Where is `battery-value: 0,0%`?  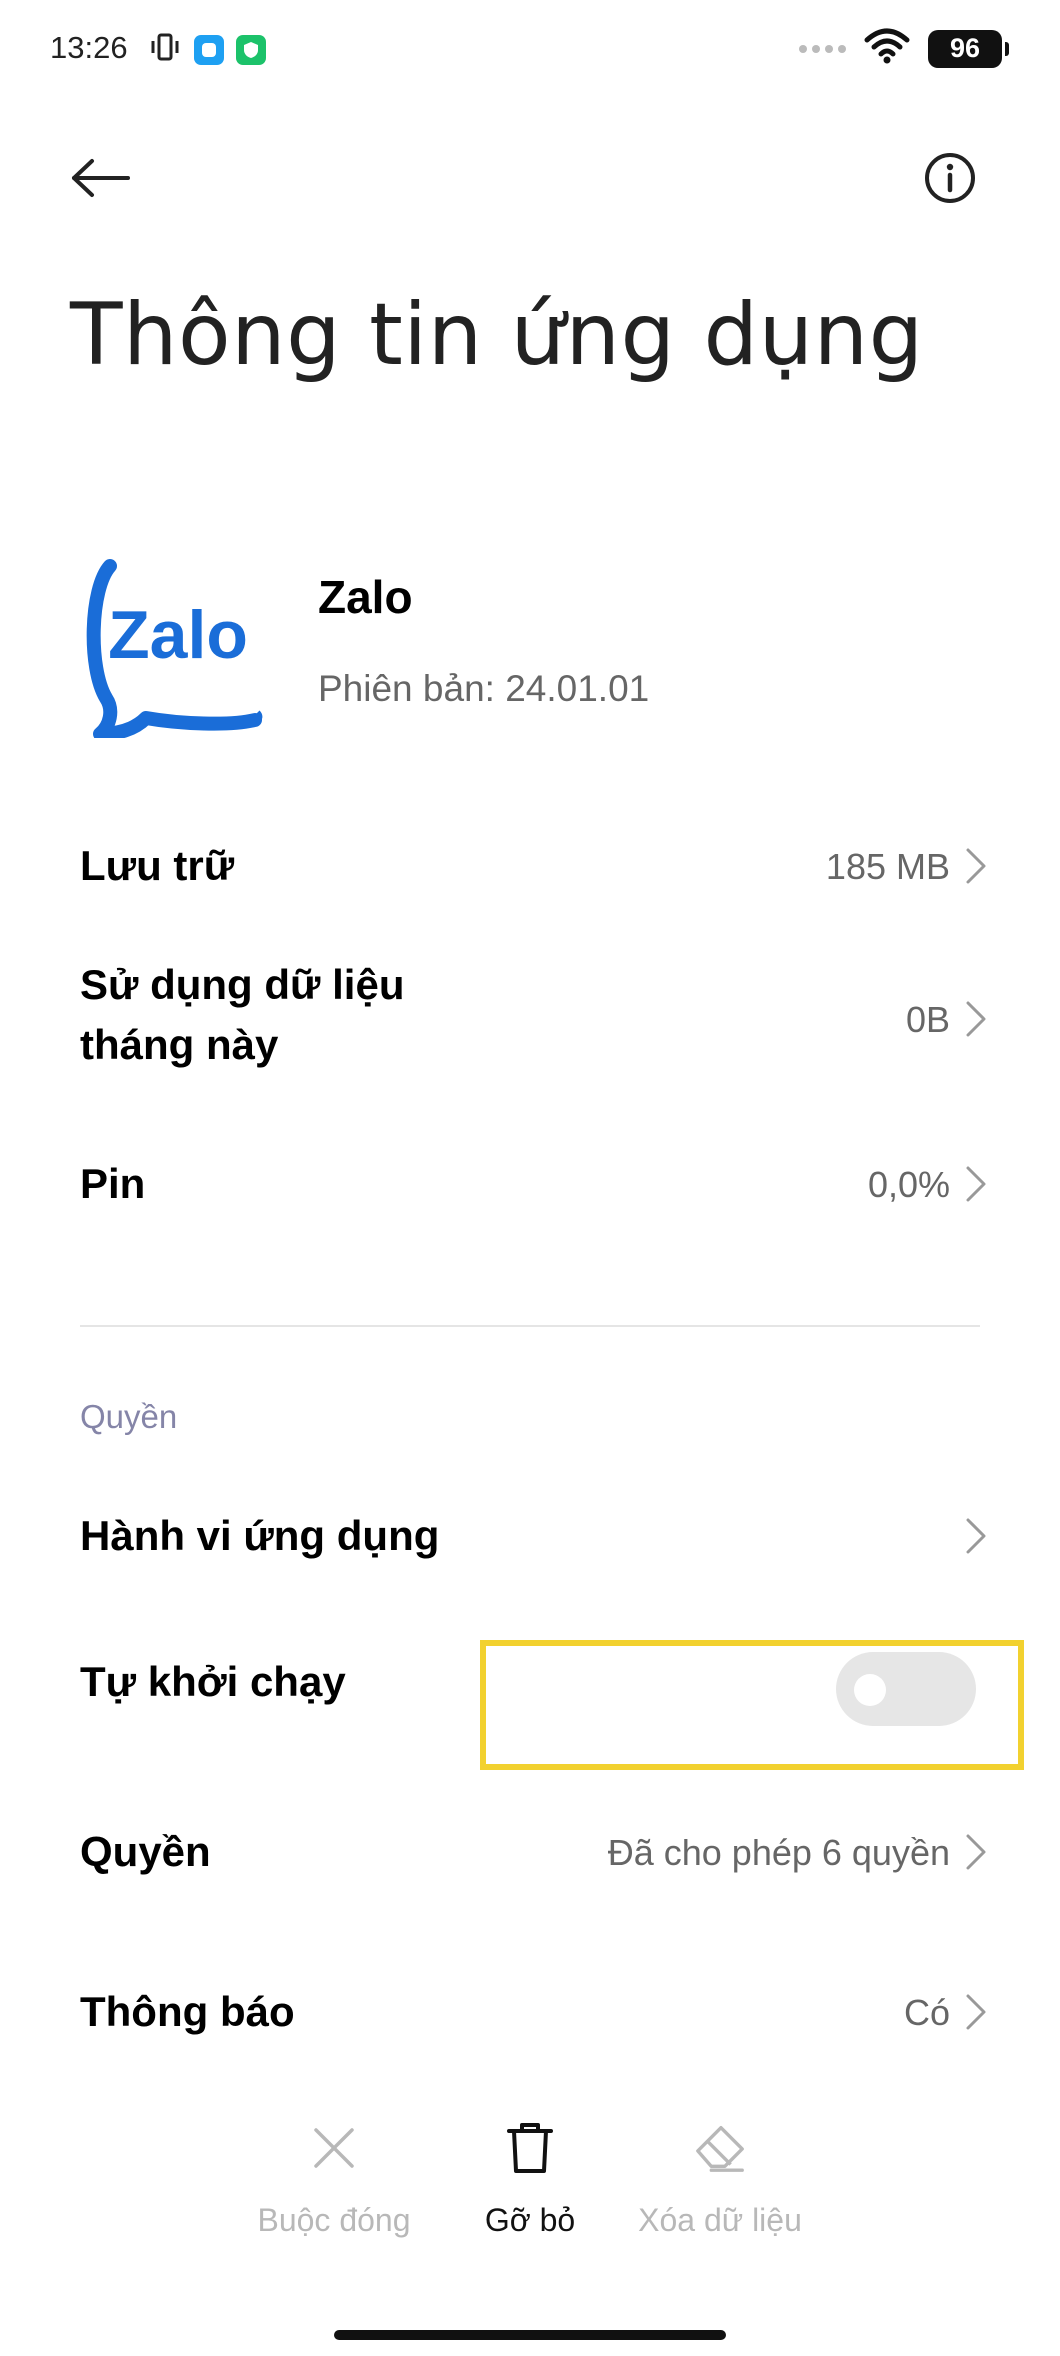
battery-value: 0,0% is located at coordinates (908, 1184).